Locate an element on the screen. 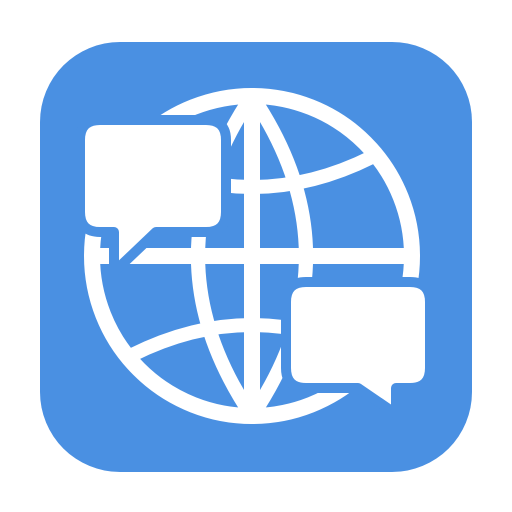  speech-bubble-icon is located at coordinates (358, 348).